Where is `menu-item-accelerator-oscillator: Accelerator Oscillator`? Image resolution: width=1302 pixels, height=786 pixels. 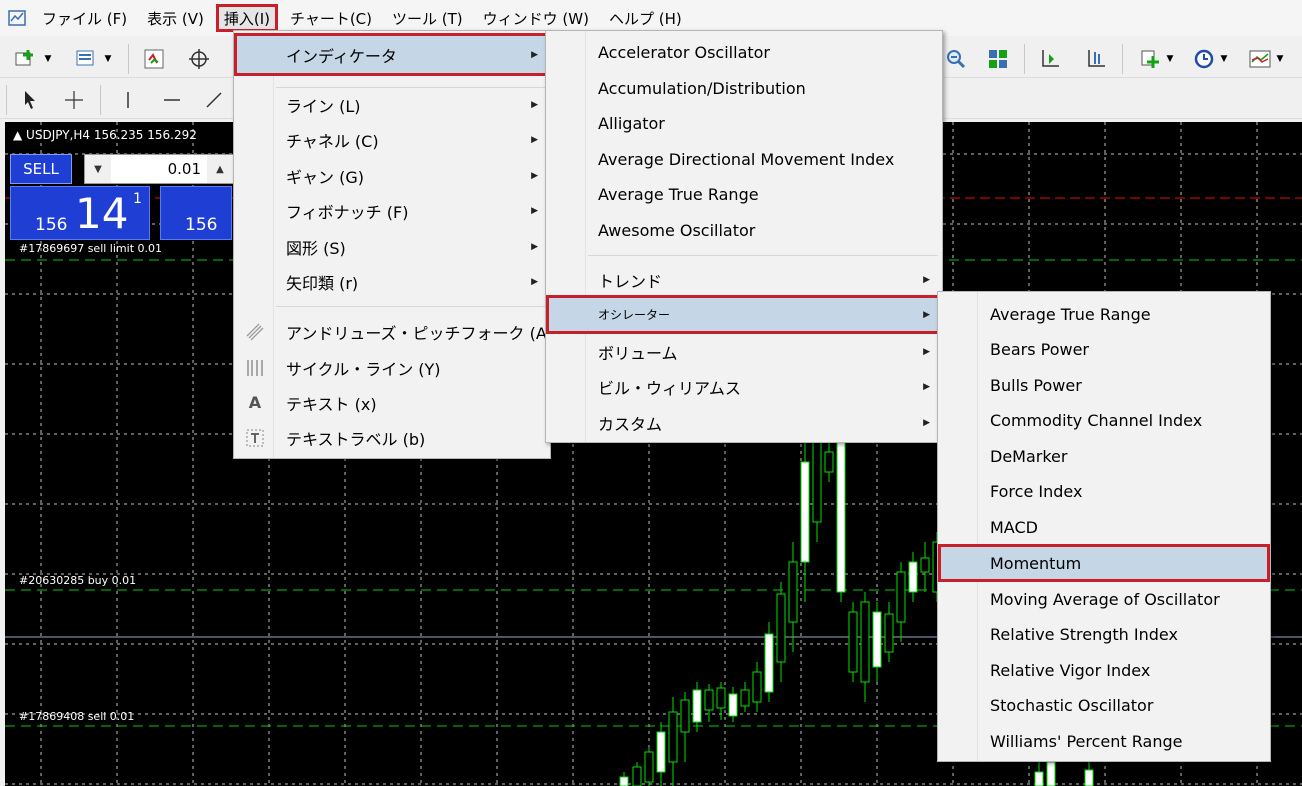
menu-item-accelerator-oscillator: Accelerator Oscillator is located at coordinates (744, 52).